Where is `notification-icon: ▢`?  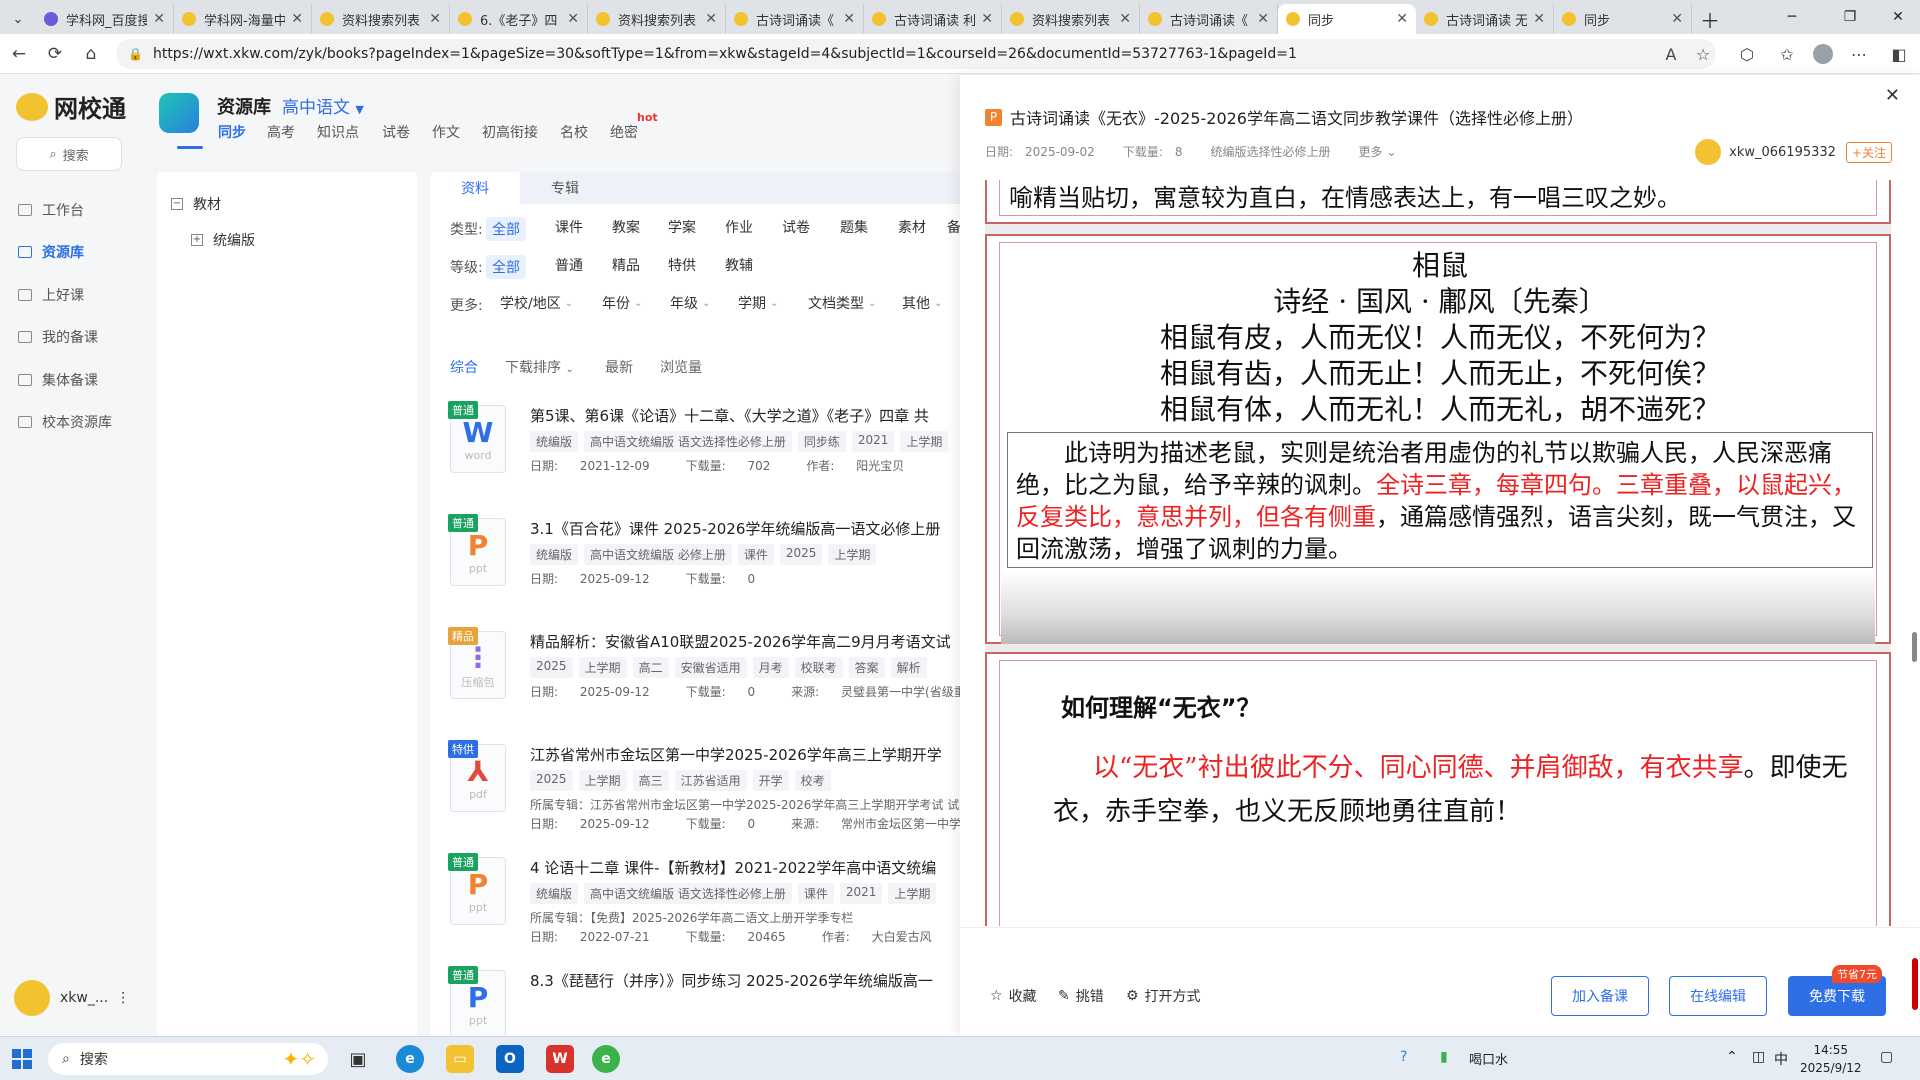 notification-icon: ▢ is located at coordinates (1886, 1057).